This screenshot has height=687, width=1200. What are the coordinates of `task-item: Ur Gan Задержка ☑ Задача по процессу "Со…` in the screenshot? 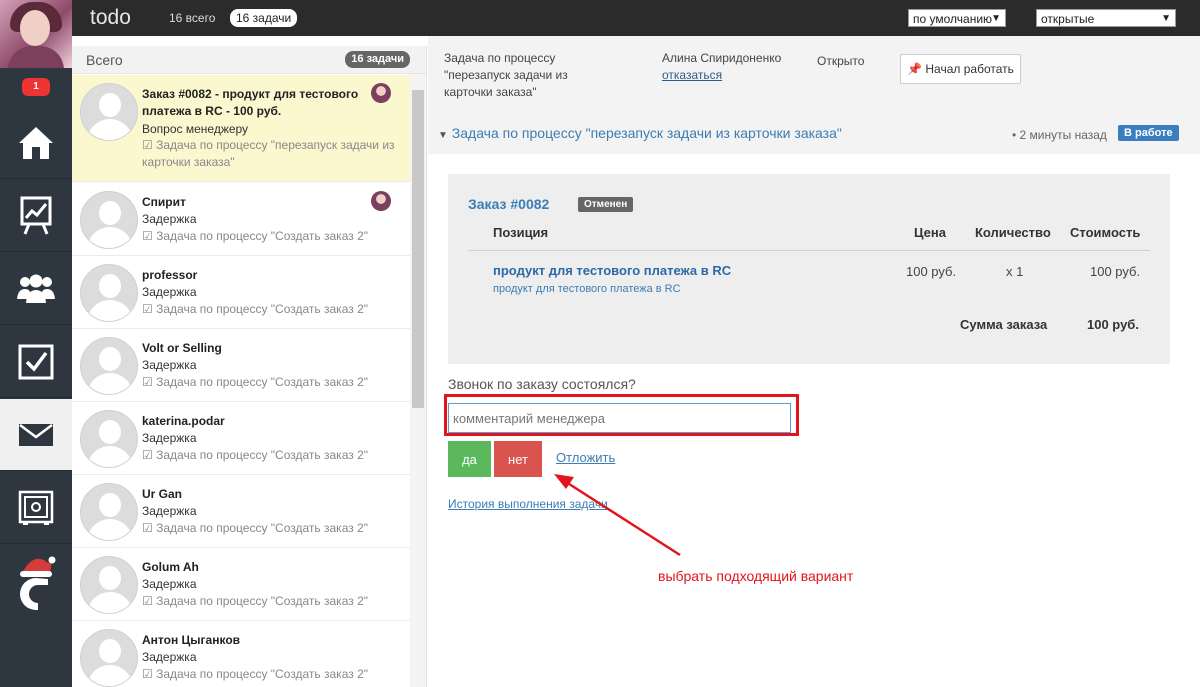 It's located at (241, 511).